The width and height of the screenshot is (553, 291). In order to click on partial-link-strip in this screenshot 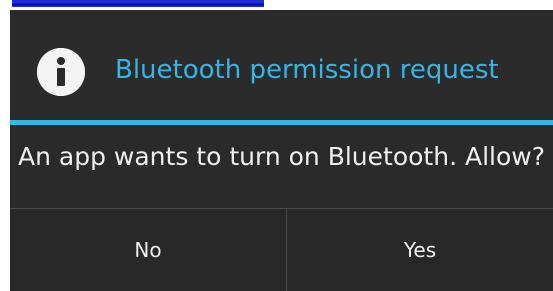, I will do `click(132, 4)`.